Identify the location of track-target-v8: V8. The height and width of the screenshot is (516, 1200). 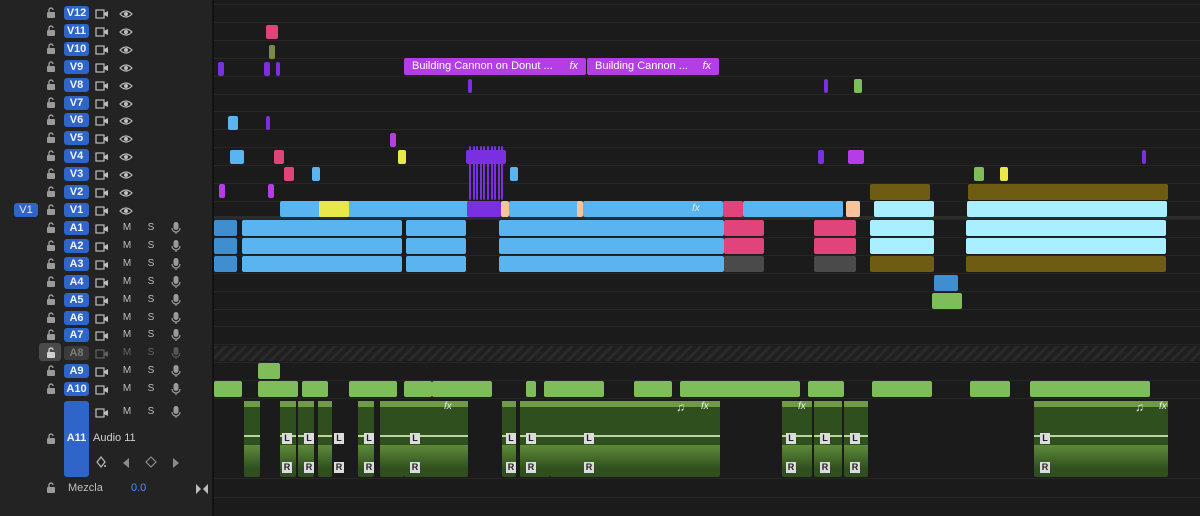
(76, 84).